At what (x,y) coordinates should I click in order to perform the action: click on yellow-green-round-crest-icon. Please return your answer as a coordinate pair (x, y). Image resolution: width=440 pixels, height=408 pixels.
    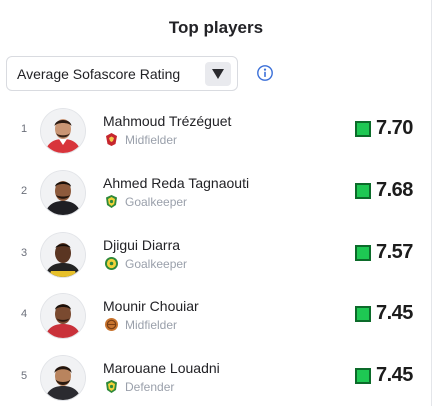
    Looking at the image, I should click on (111, 263).